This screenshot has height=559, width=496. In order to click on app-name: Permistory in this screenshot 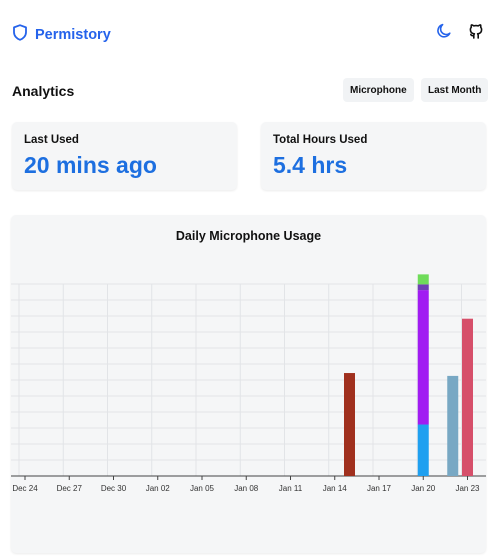, I will do `click(73, 35)`.